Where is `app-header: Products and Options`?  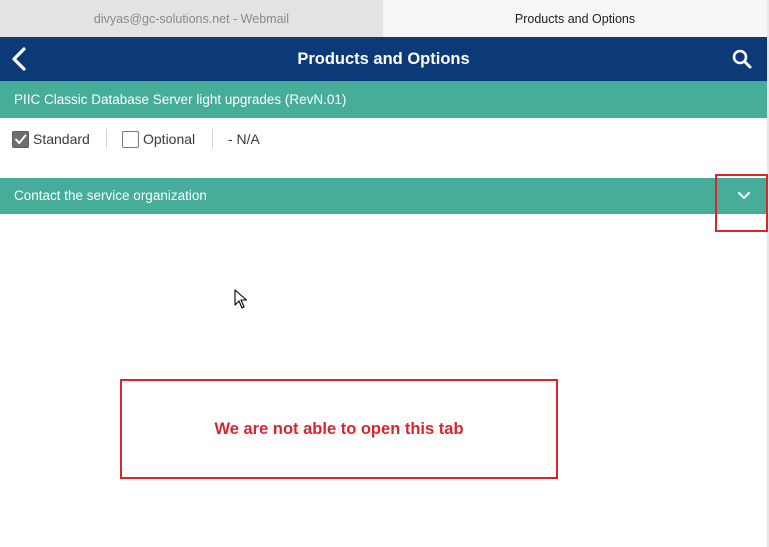 app-header: Products and Options is located at coordinates (383, 59).